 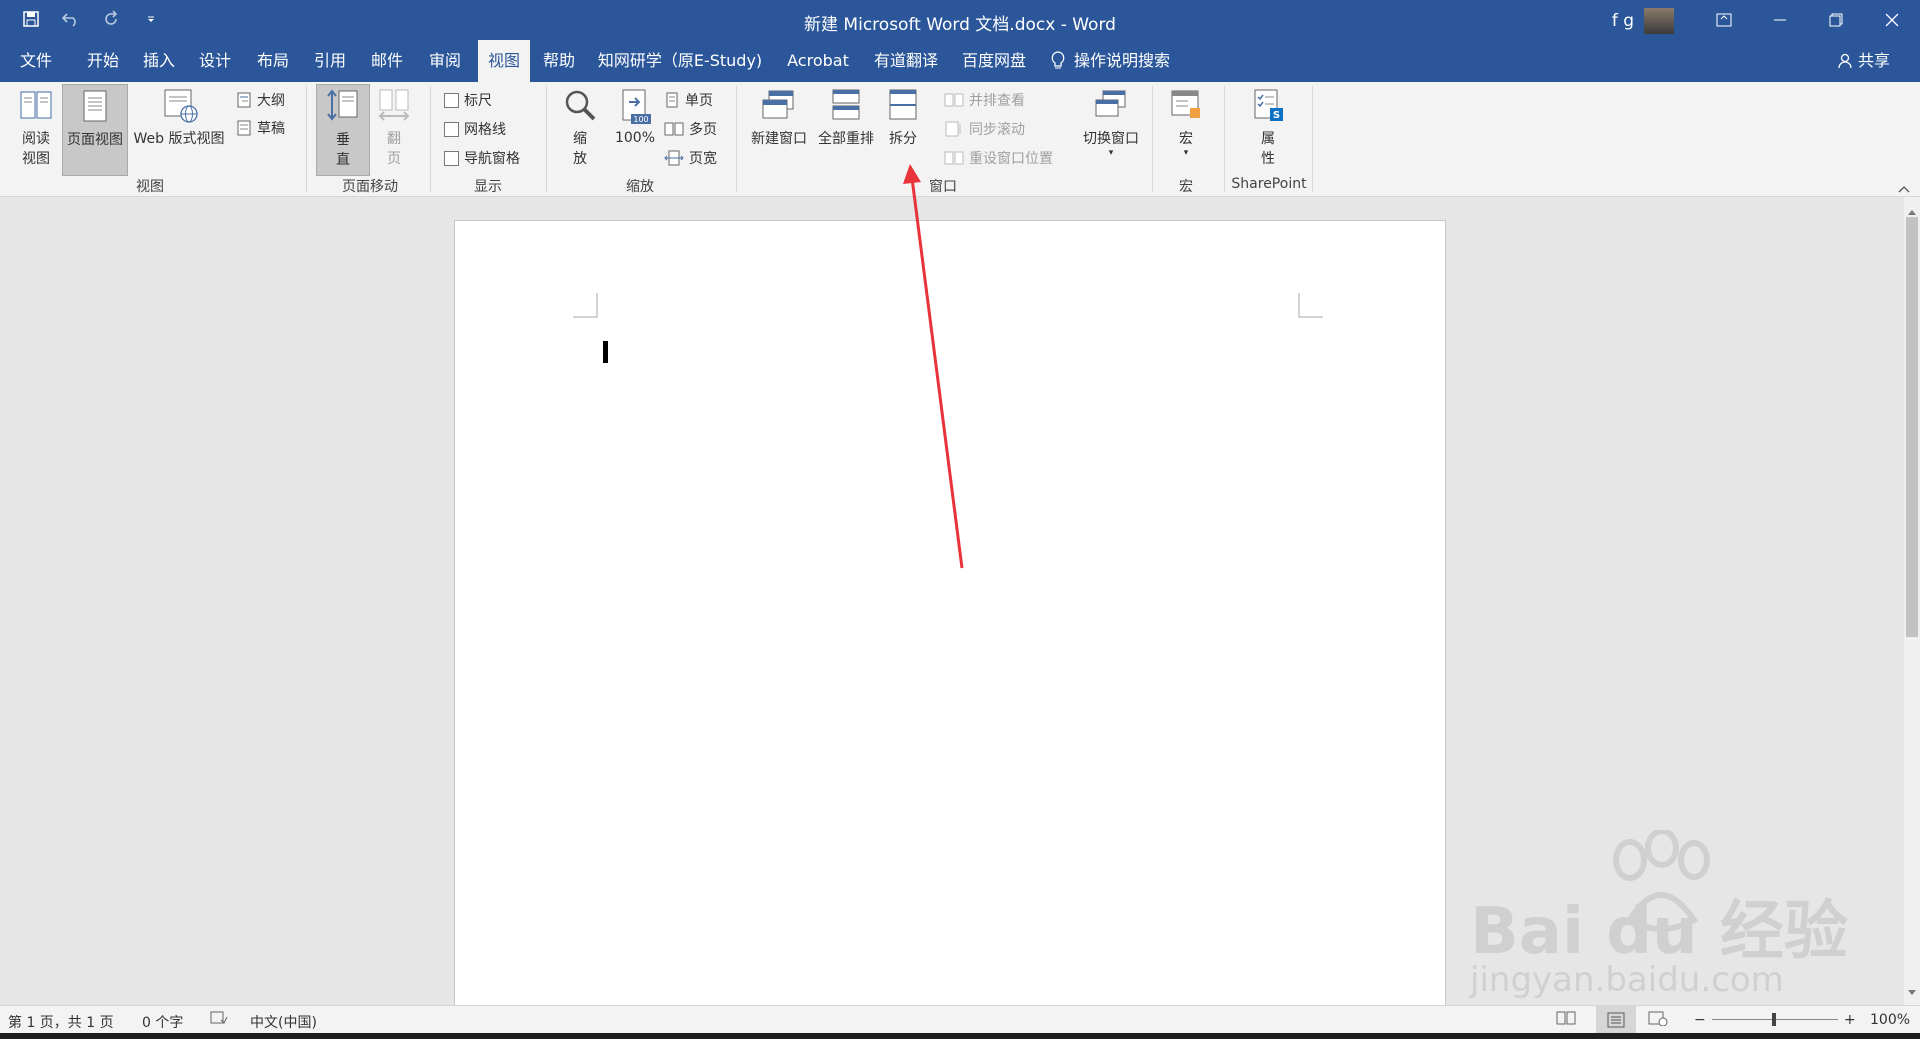 I want to click on ruler-checkbox: 标尺, so click(x=468, y=100).